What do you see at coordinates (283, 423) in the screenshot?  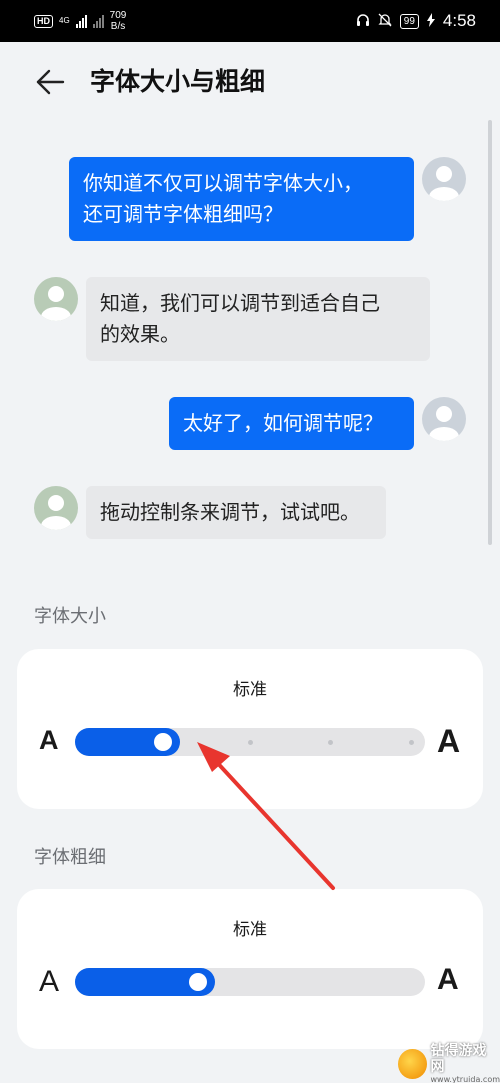 I see `bubble-text: 太好了，如何调节呢？` at bounding box center [283, 423].